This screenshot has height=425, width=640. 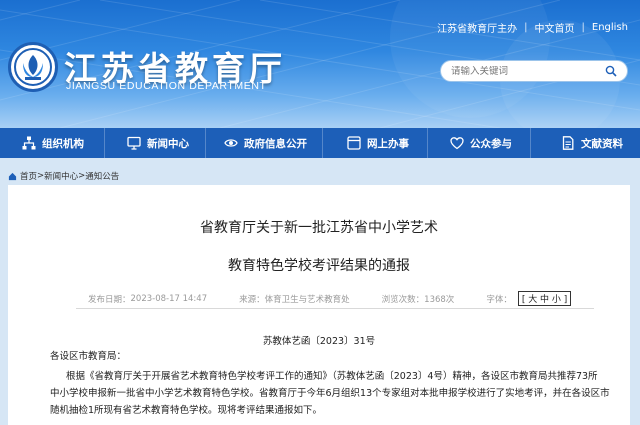 What do you see at coordinates (602, 143) in the screenshot?
I see `nav-label: 文献资料` at bounding box center [602, 143].